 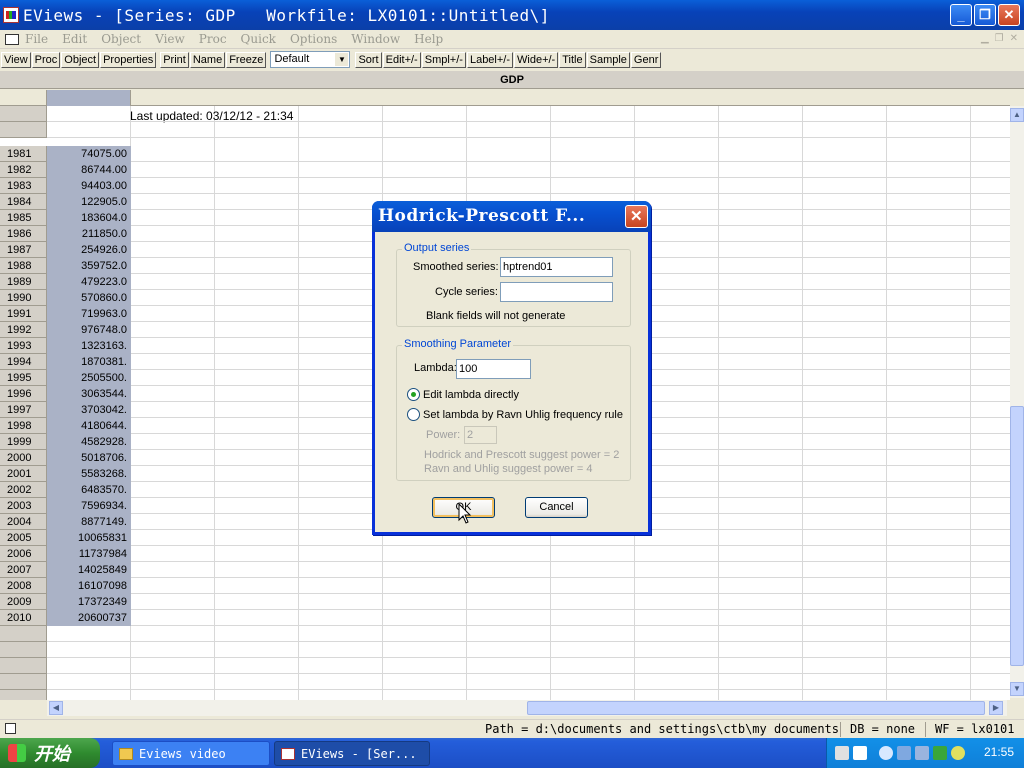 What do you see at coordinates (23, 346) in the screenshot?
I see `row-header-year: 1993` at bounding box center [23, 346].